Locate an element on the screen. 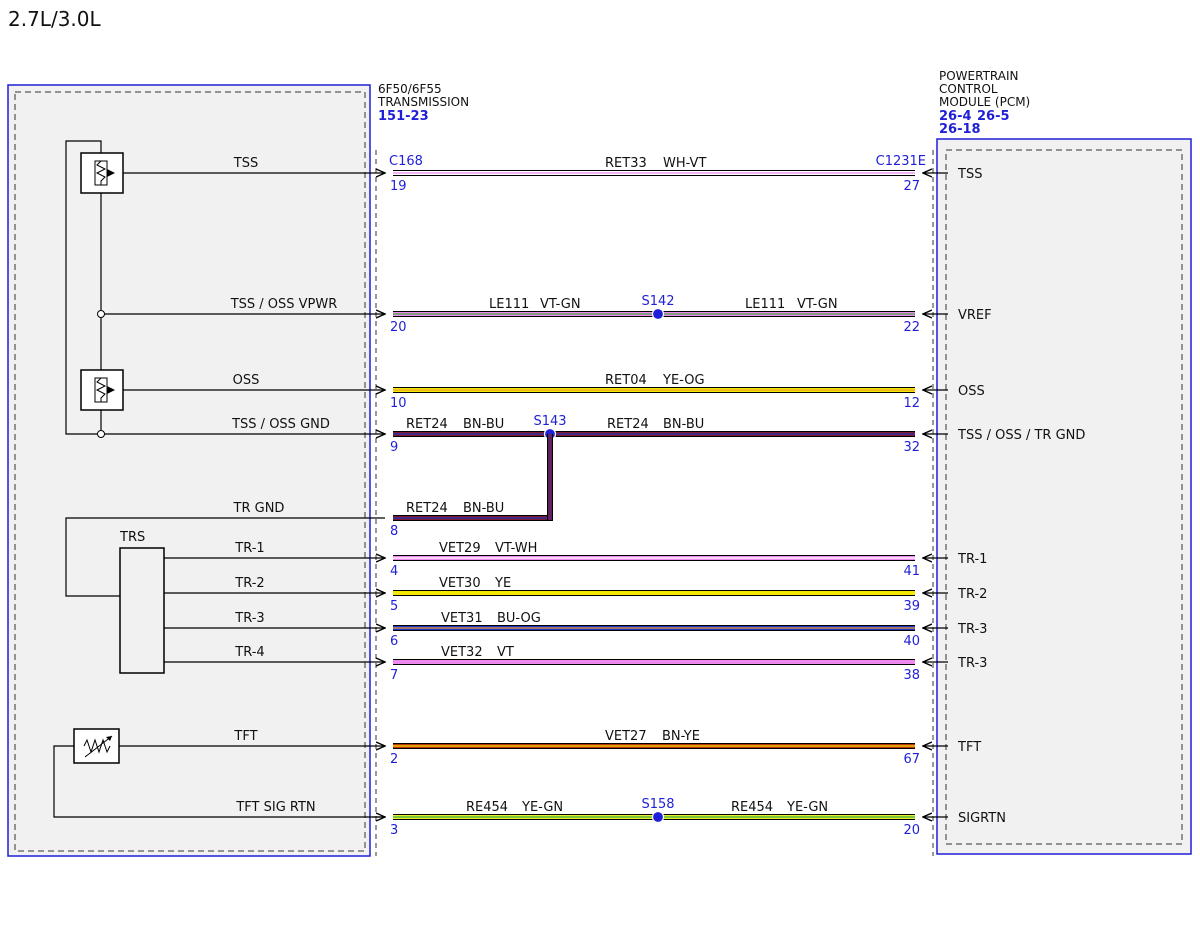  trs-switch-box is located at coordinates (142, 610).